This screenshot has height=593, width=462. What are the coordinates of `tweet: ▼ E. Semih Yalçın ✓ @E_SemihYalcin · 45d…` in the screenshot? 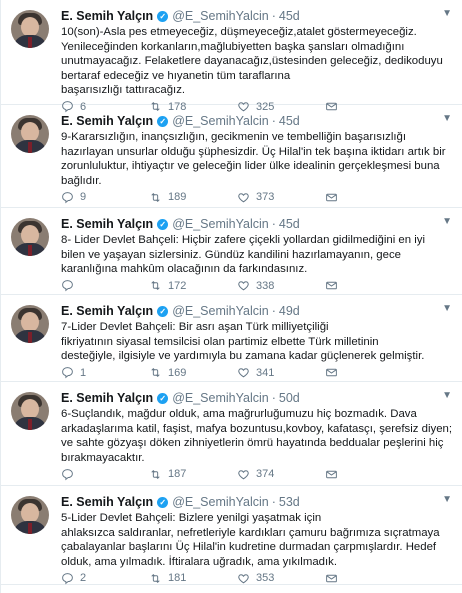 It's located at (231, 251).